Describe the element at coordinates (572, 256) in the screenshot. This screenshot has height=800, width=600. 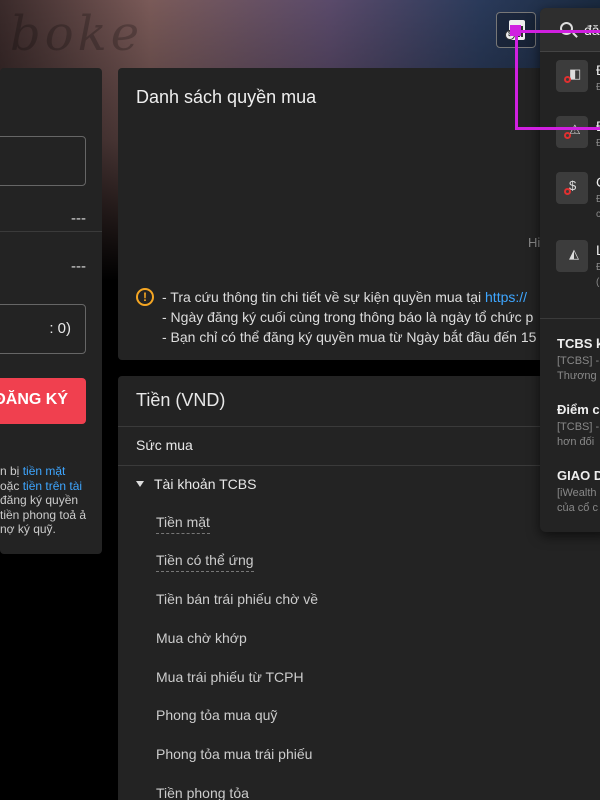
I see `result-chart-icon: ◭` at that location.